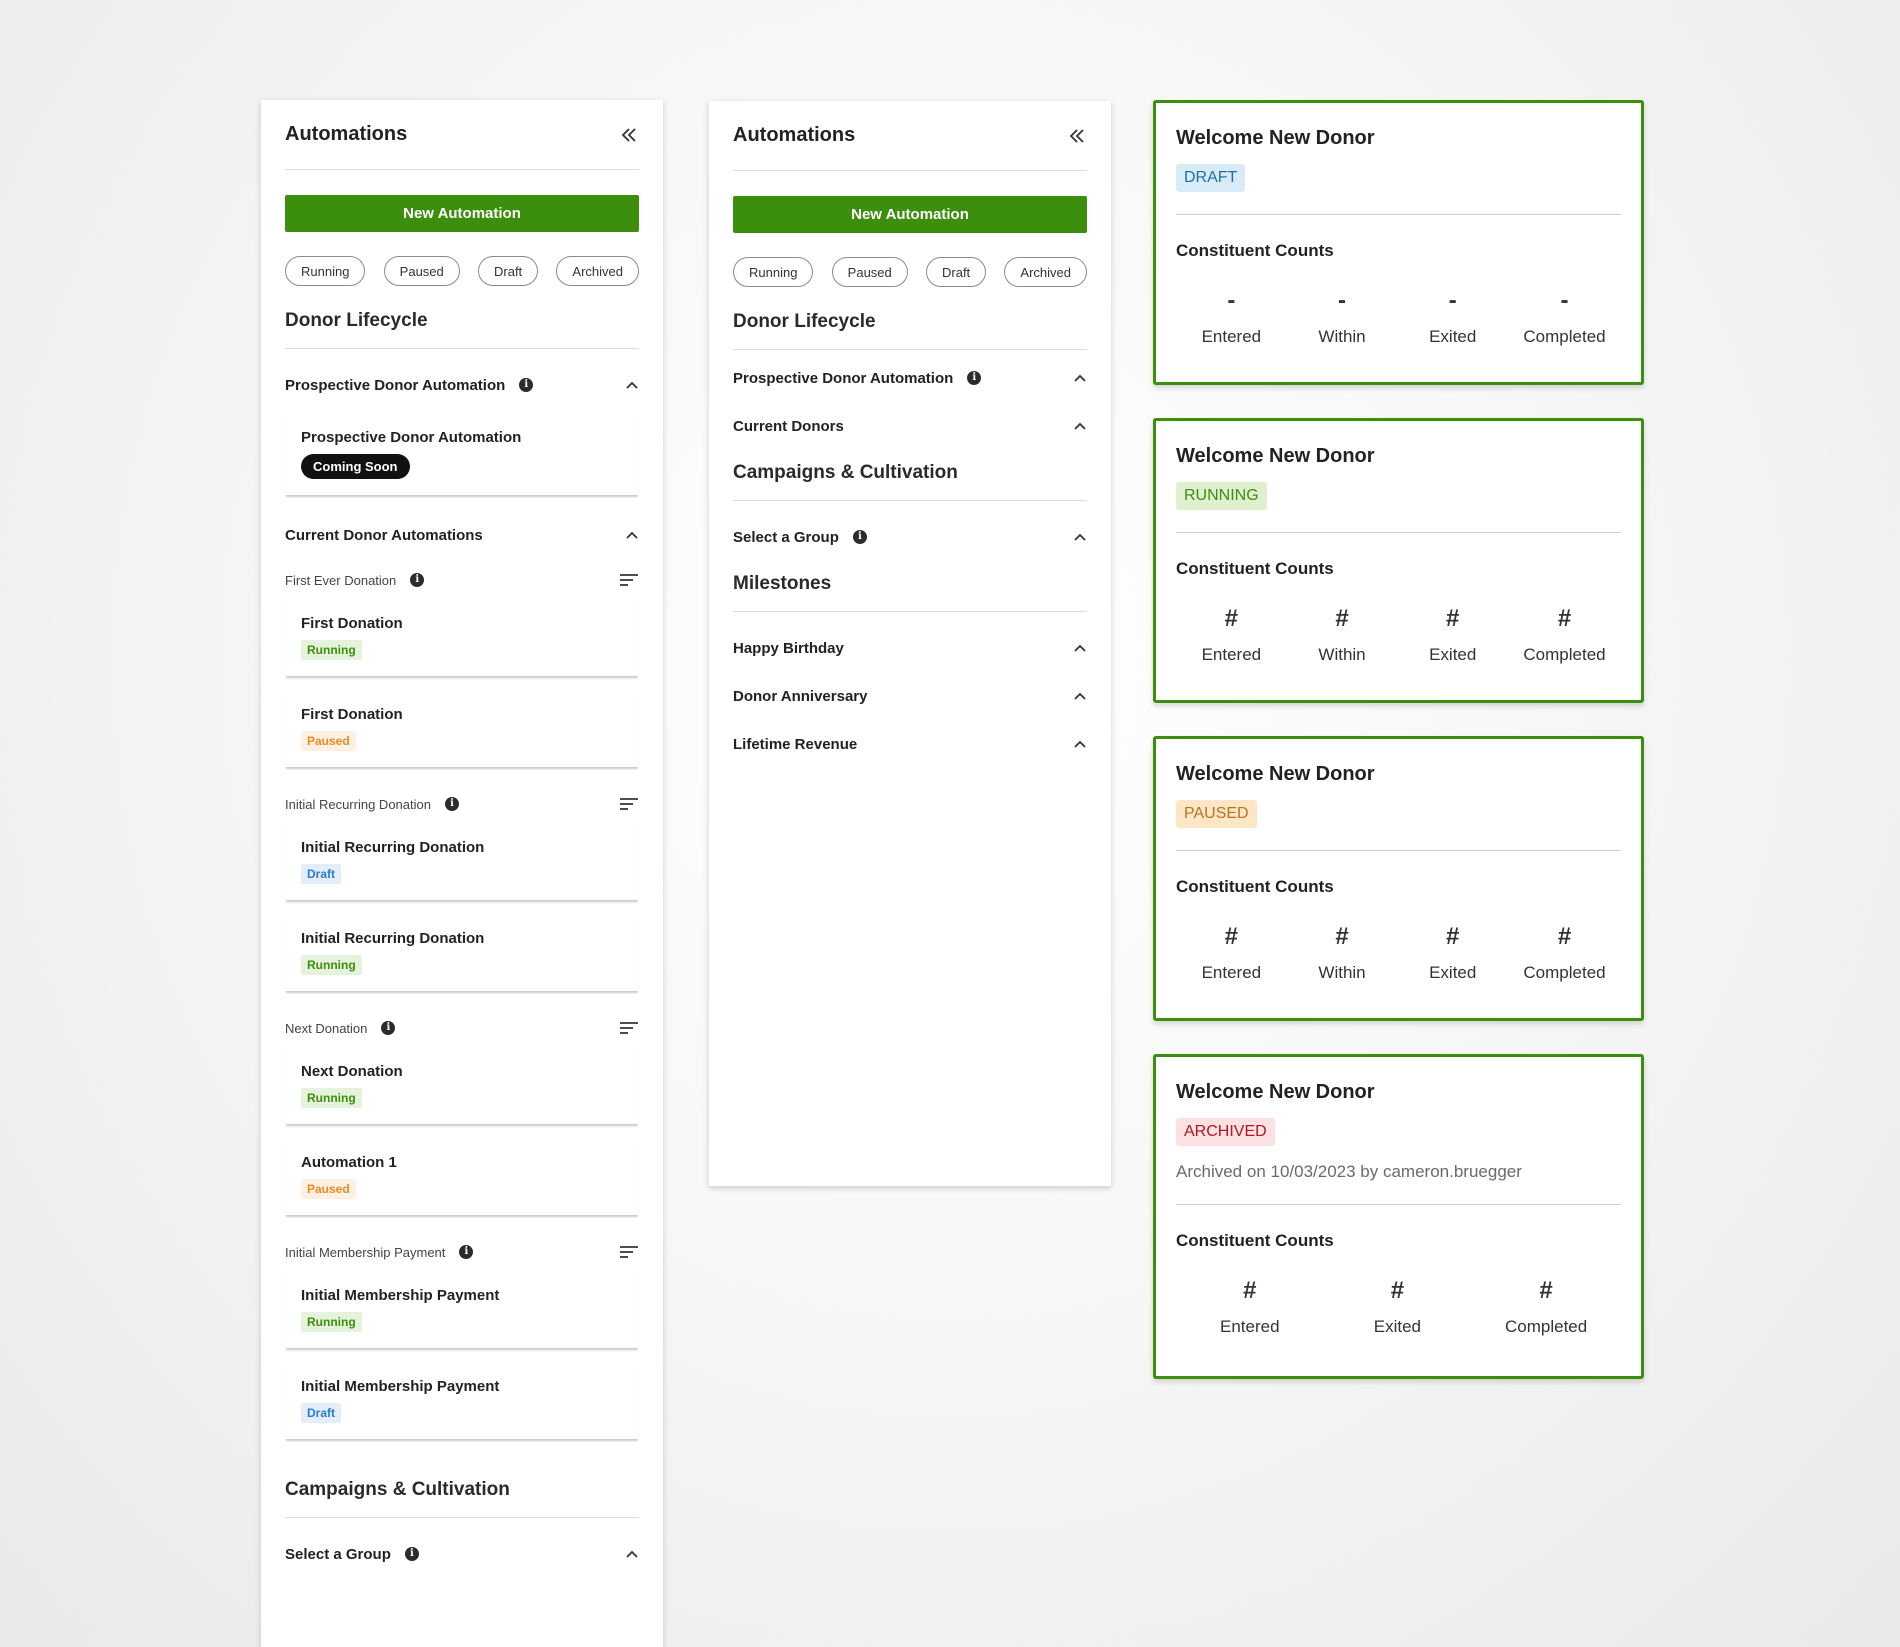  I want to click on count-entered: - Entered, so click(1231, 317).